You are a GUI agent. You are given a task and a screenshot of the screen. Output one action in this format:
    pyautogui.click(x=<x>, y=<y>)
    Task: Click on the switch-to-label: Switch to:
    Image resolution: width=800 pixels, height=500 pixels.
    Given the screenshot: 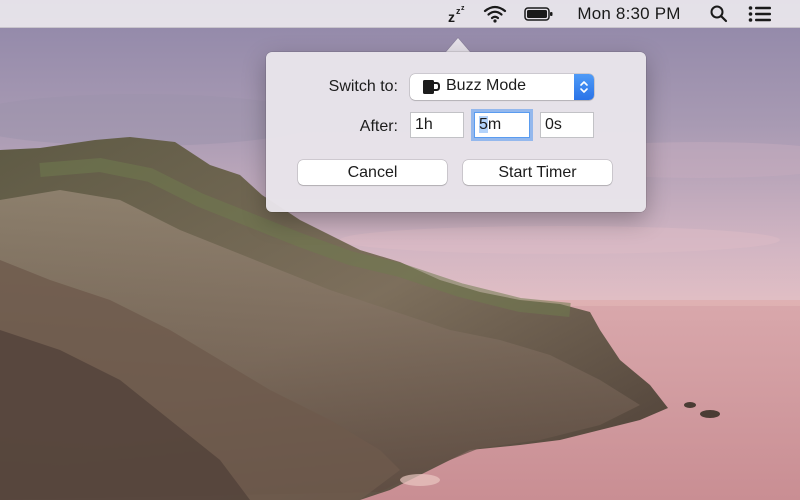 What is the action you would take?
    pyautogui.click(x=363, y=86)
    